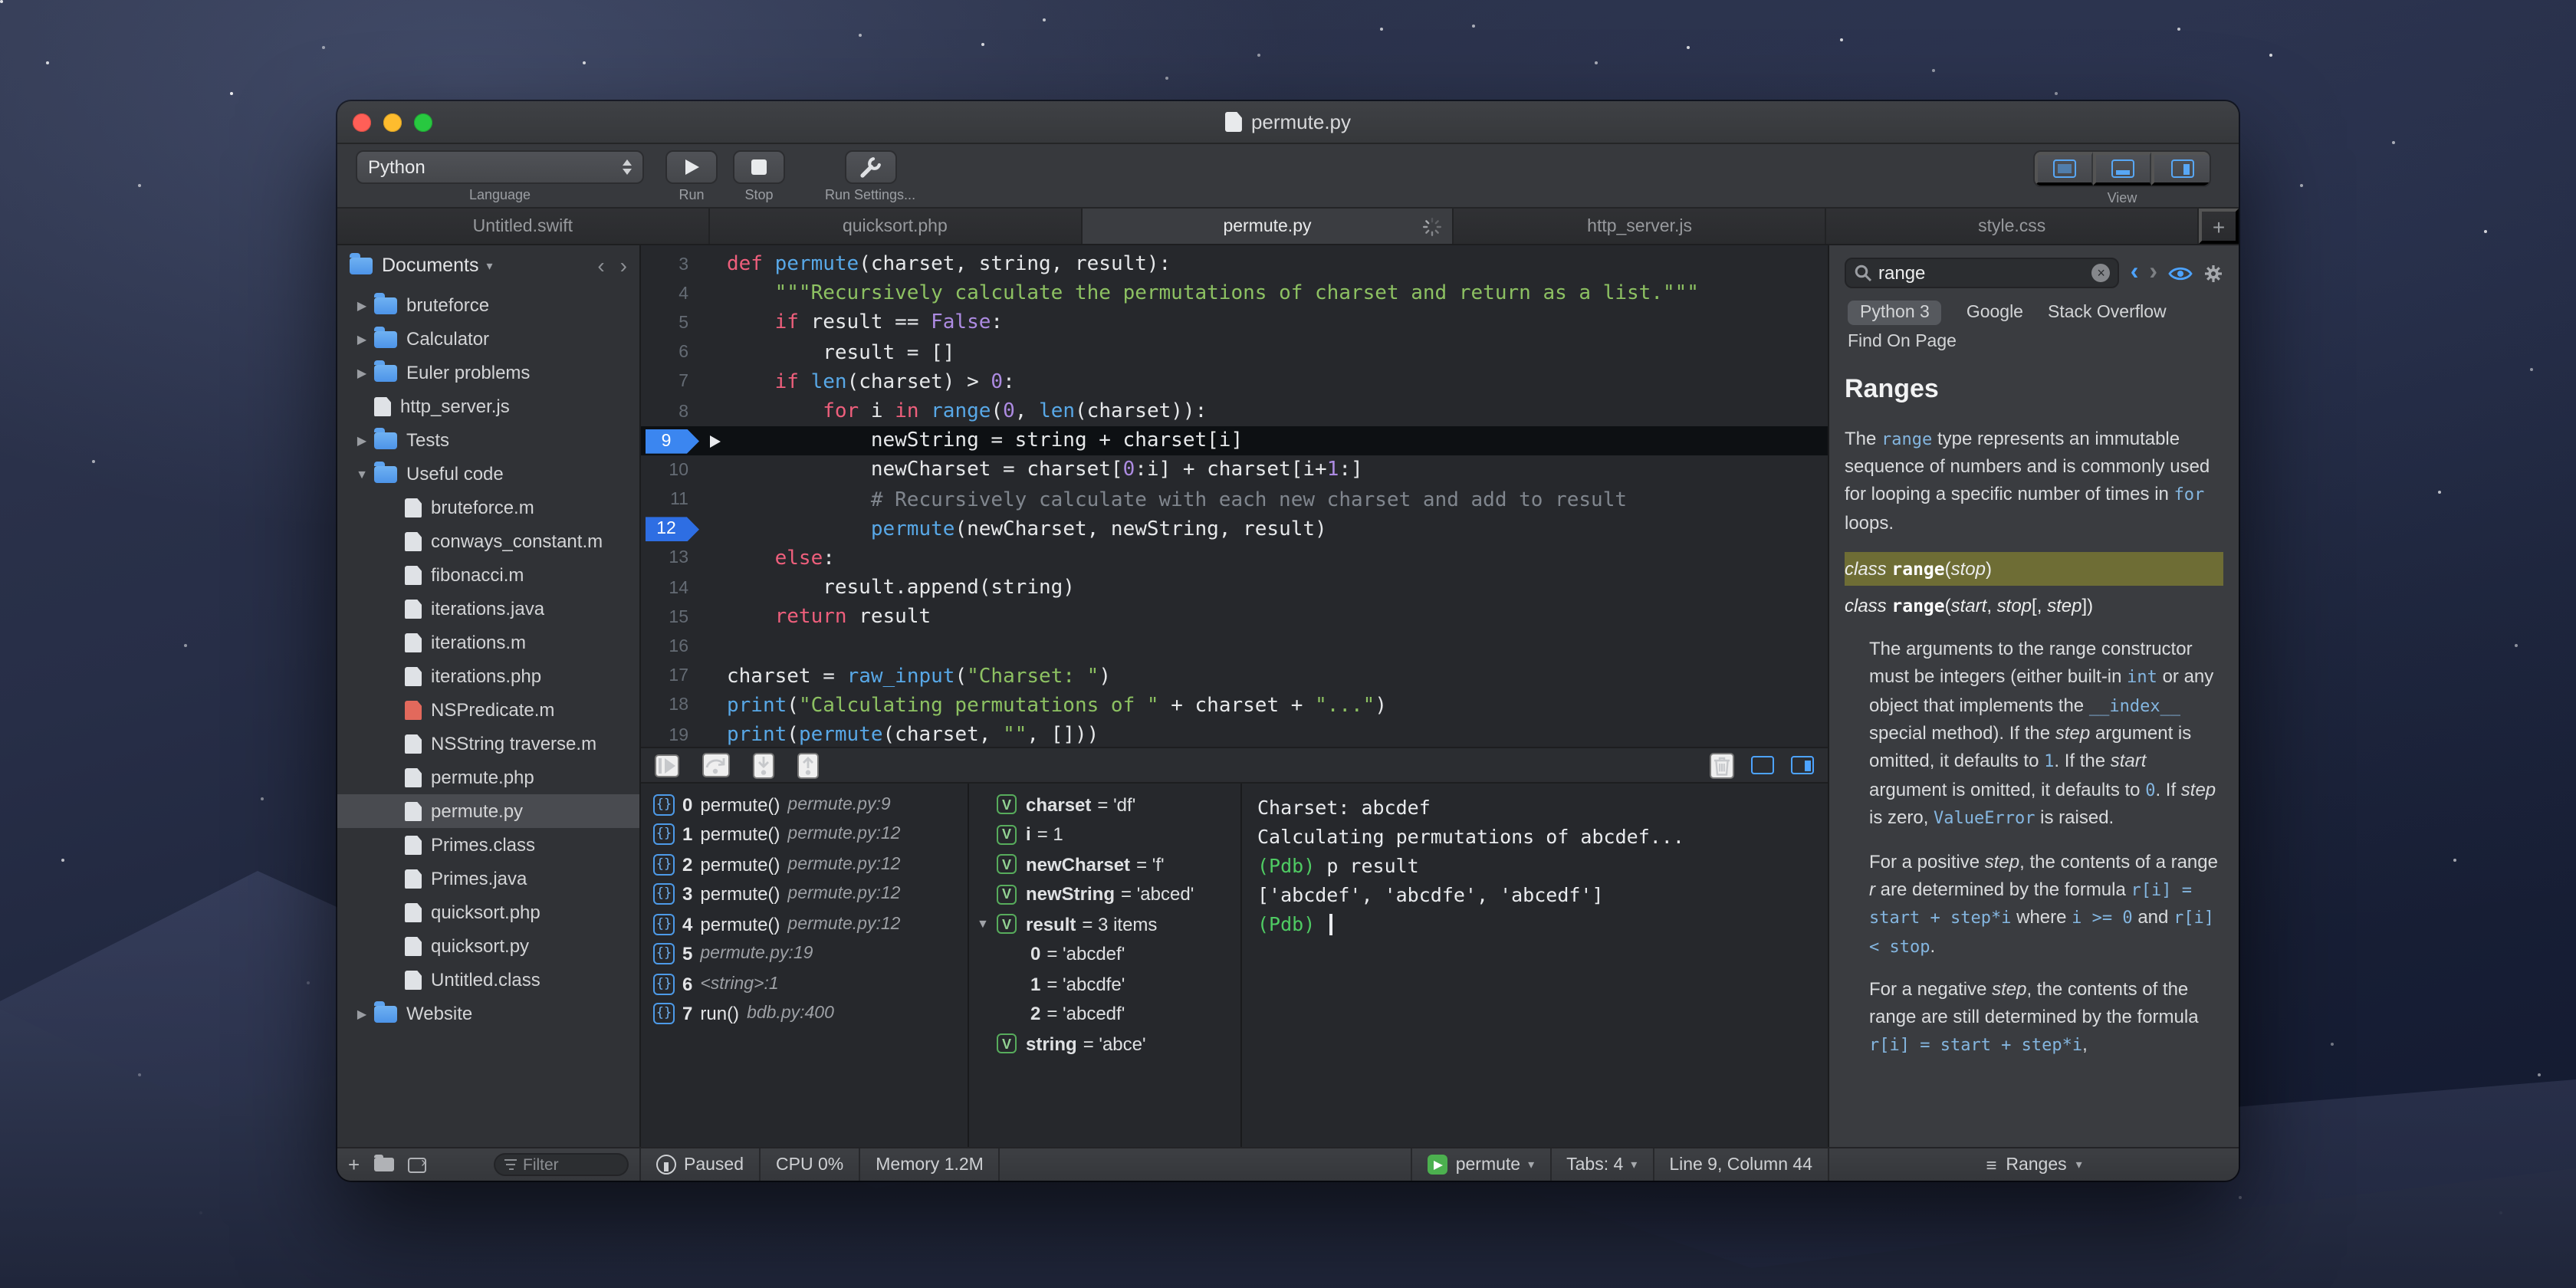 The height and width of the screenshot is (1288, 2576). Describe the element at coordinates (1288, 123) in the screenshot. I see `window-titlebar: permute.py` at that location.